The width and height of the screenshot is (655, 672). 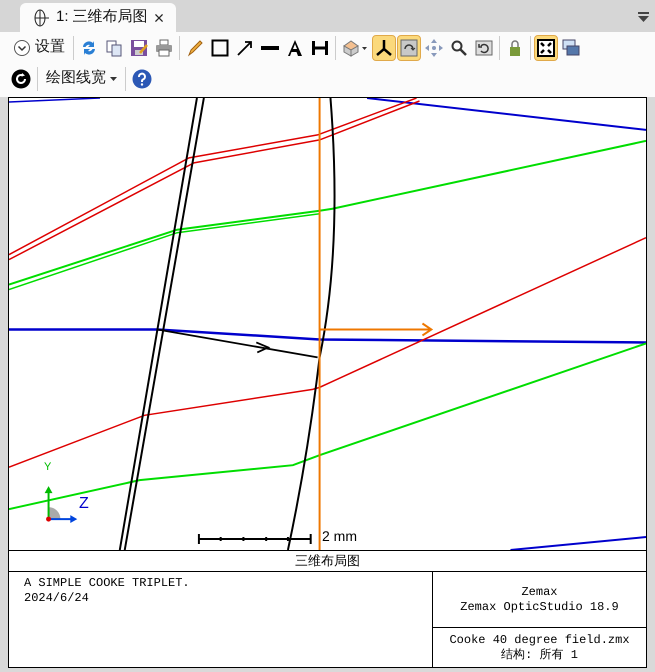 What do you see at coordinates (81, 79) in the screenshot?
I see `line-width-dropdown: 绘图线宽` at bounding box center [81, 79].